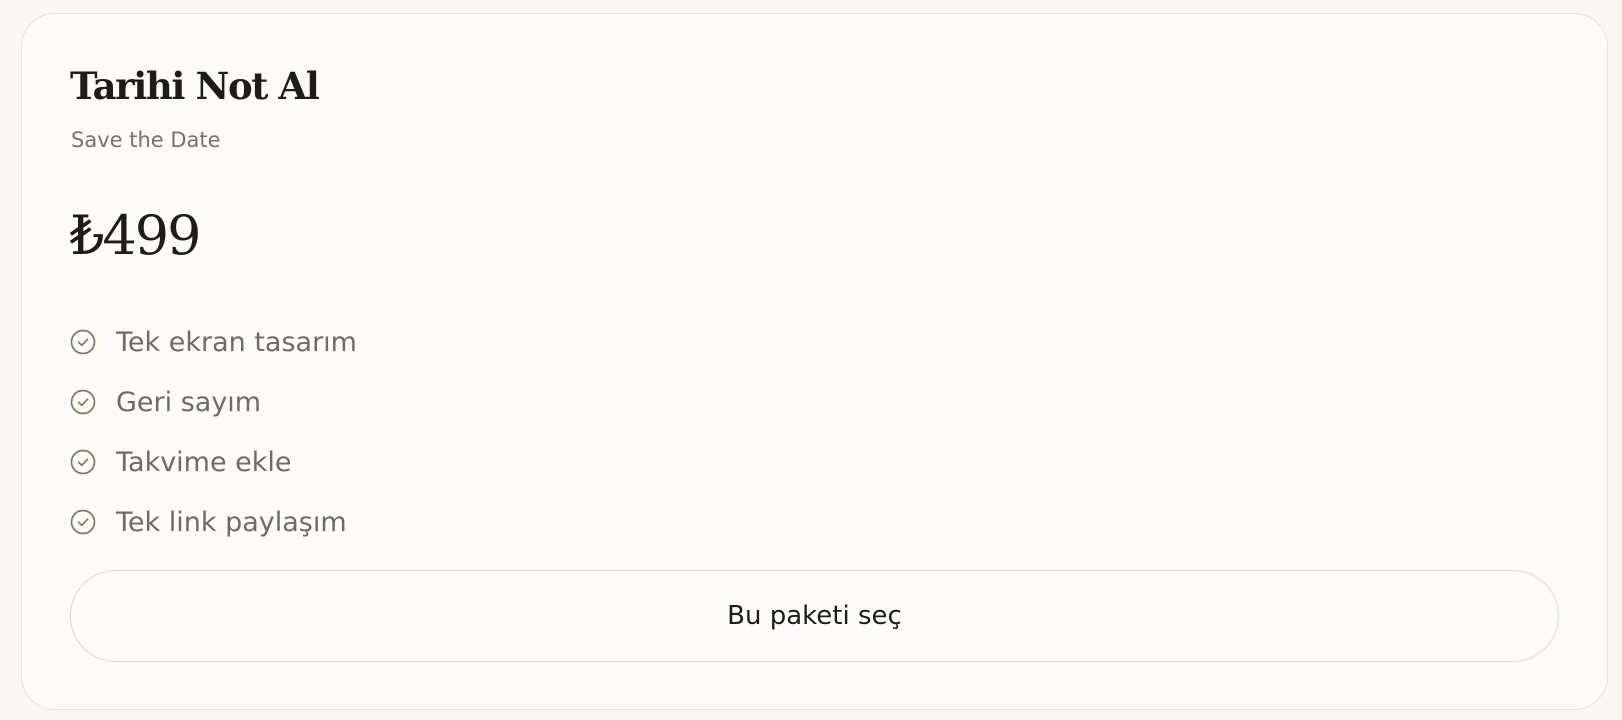 This screenshot has width=1622, height=720. Describe the element at coordinates (814, 616) in the screenshot. I see `select-package-button: Bu paketi seç` at that location.